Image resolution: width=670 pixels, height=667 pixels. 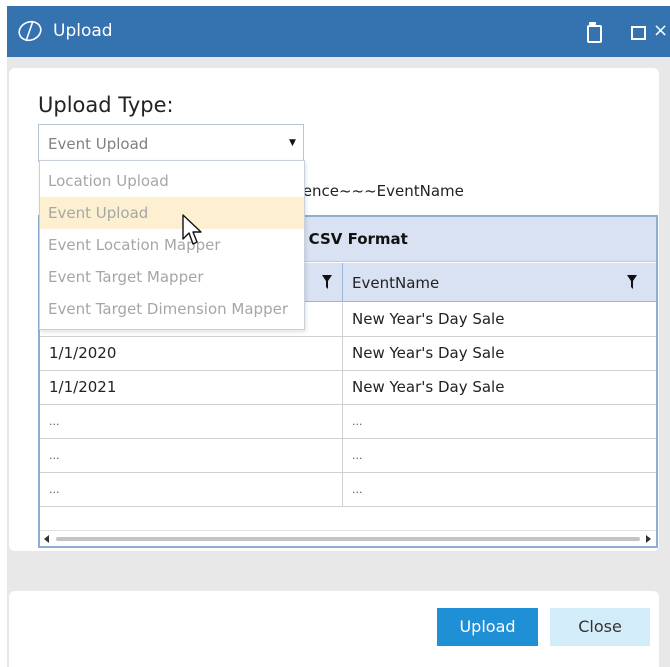 What do you see at coordinates (172, 309) in the screenshot?
I see `dropdown-option-event-target-dimension-mapper: Event Target Dimension Mapper` at bounding box center [172, 309].